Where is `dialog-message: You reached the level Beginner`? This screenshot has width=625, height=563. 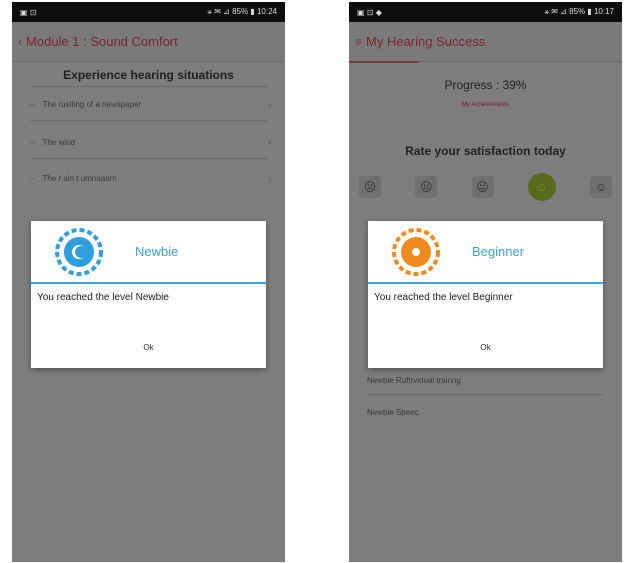
dialog-message: You reached the level Beginner is located at coordinates (443, 297).